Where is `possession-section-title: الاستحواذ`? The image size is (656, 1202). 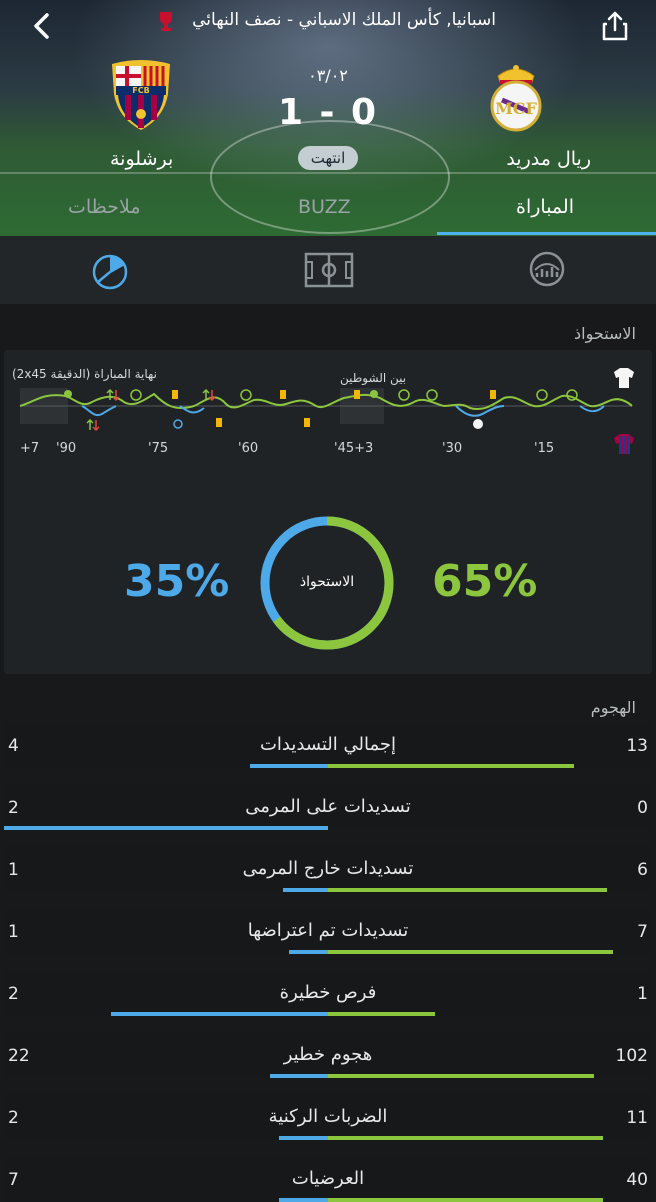 possession-section-title: الاستحواذ is located at coordinates (605, 333).